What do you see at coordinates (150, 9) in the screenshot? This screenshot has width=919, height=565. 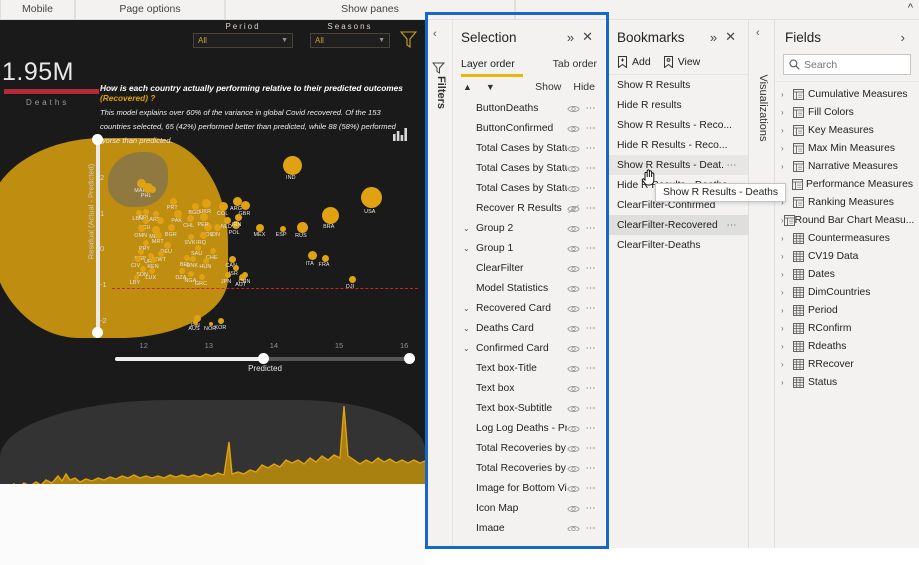 I see `ribbon-group-page-options: Page options` at bounding box center [150, 9].